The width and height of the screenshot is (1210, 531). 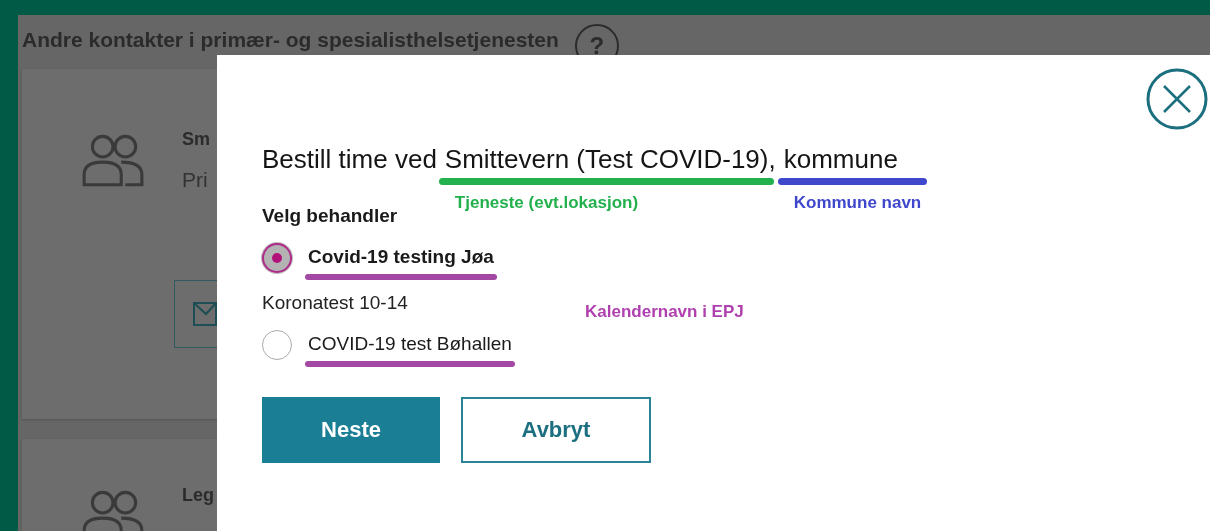 What do you see at coordinates (556, 430) in the screenshot?
I see `cancel-button: Avbryt` at bounding box center [556, 430].